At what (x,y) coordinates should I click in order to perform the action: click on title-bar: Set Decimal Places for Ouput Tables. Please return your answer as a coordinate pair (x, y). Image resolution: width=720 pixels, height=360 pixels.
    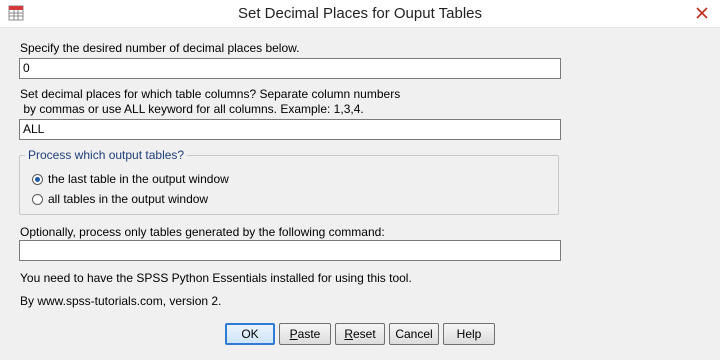
    Looking at the image, I should click on (360, 14).